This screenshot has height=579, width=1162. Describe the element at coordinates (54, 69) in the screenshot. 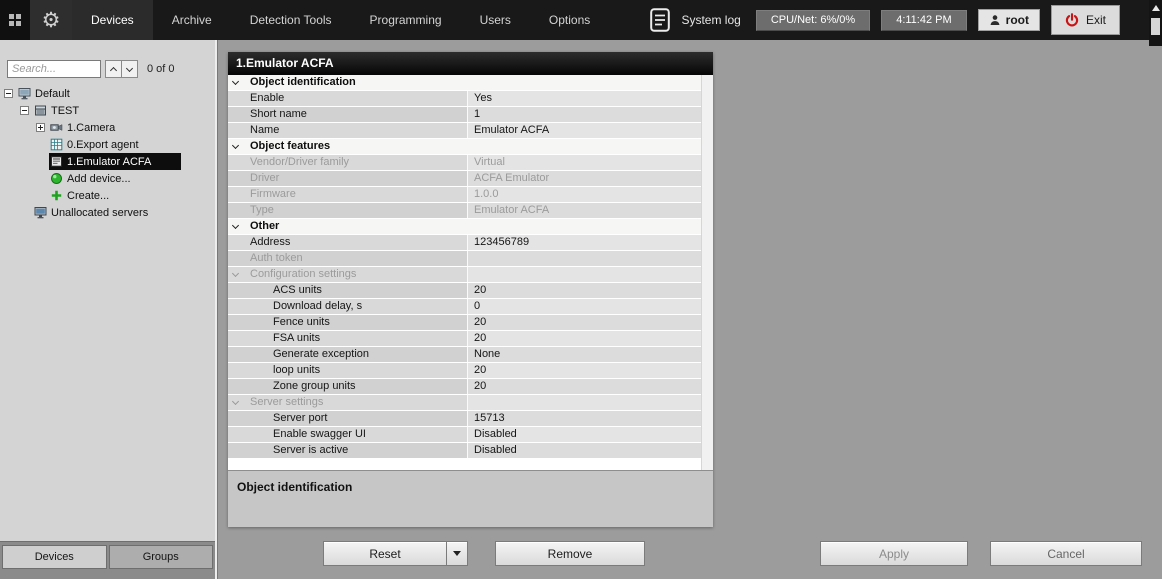

I see `search-input` at that location.